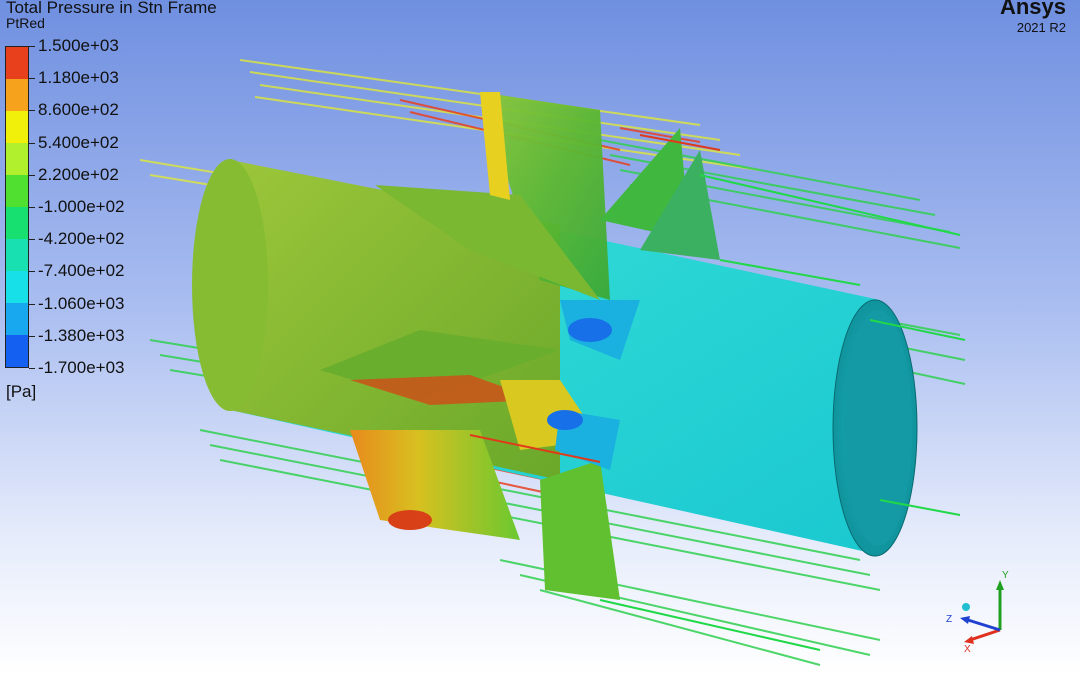  I want to click on color-legend-bar, so click(17, 207).